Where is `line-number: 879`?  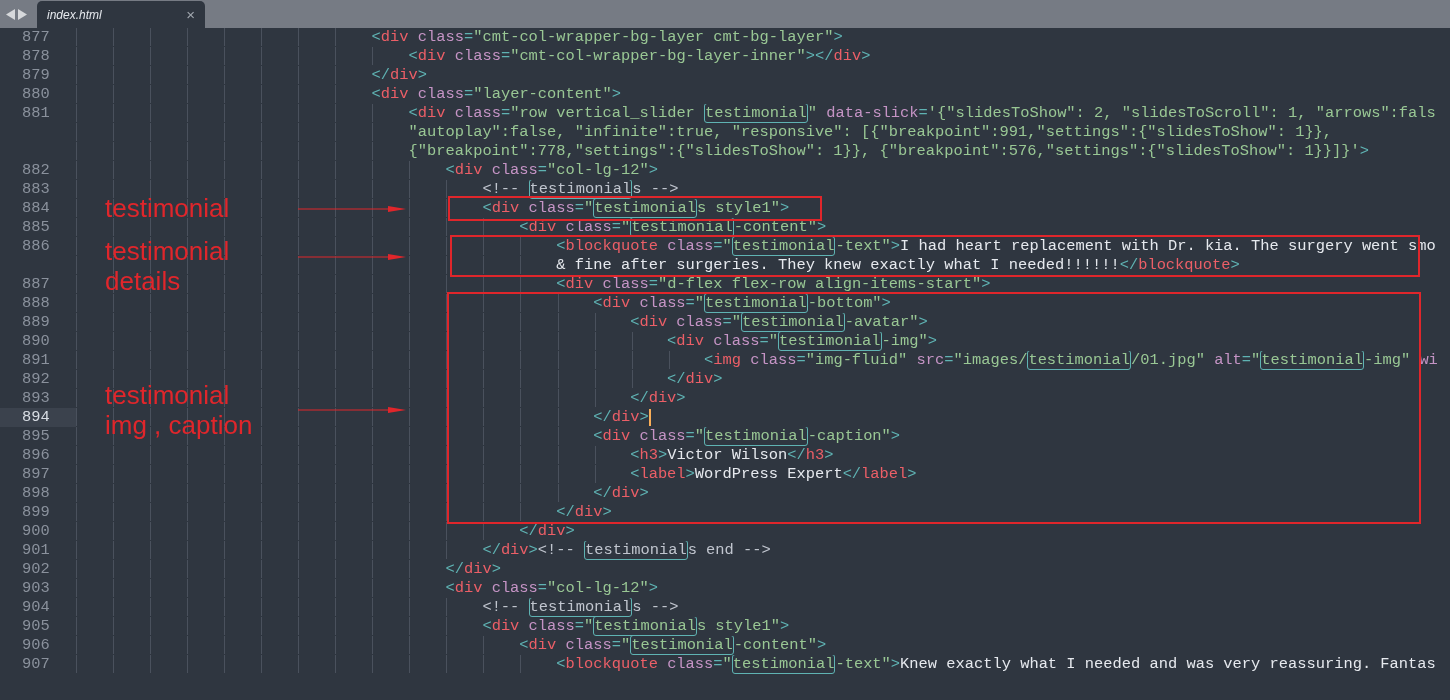 line-number: 879 is located at coordinates (36, 75).